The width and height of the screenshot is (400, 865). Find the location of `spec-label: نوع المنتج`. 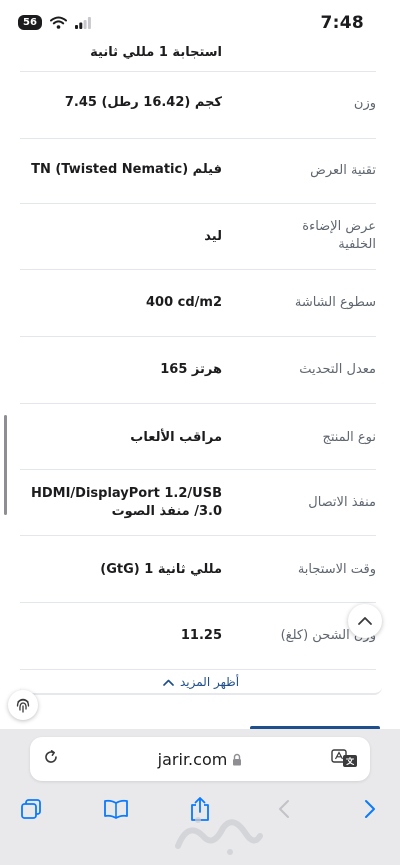

spec-label: نوع المنتج is located at coordinates (349, 437).